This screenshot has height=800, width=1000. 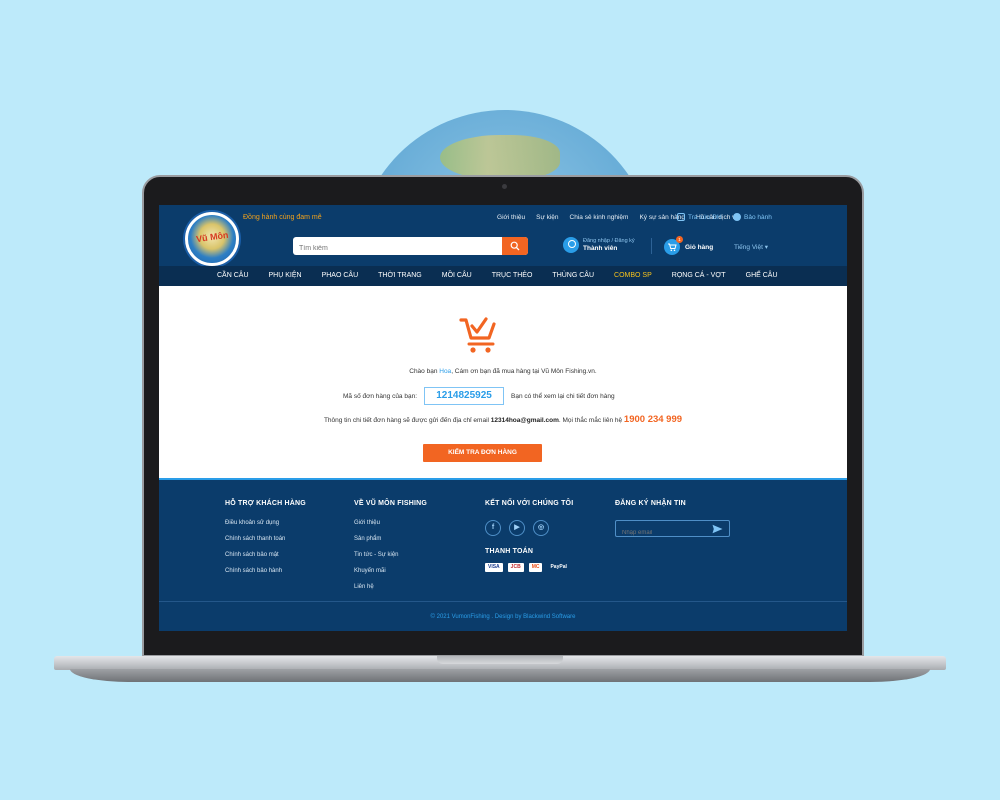 I want to click on footer-link-warranty-policy: Chính sách bảo hành, so click(x=265, y=571).